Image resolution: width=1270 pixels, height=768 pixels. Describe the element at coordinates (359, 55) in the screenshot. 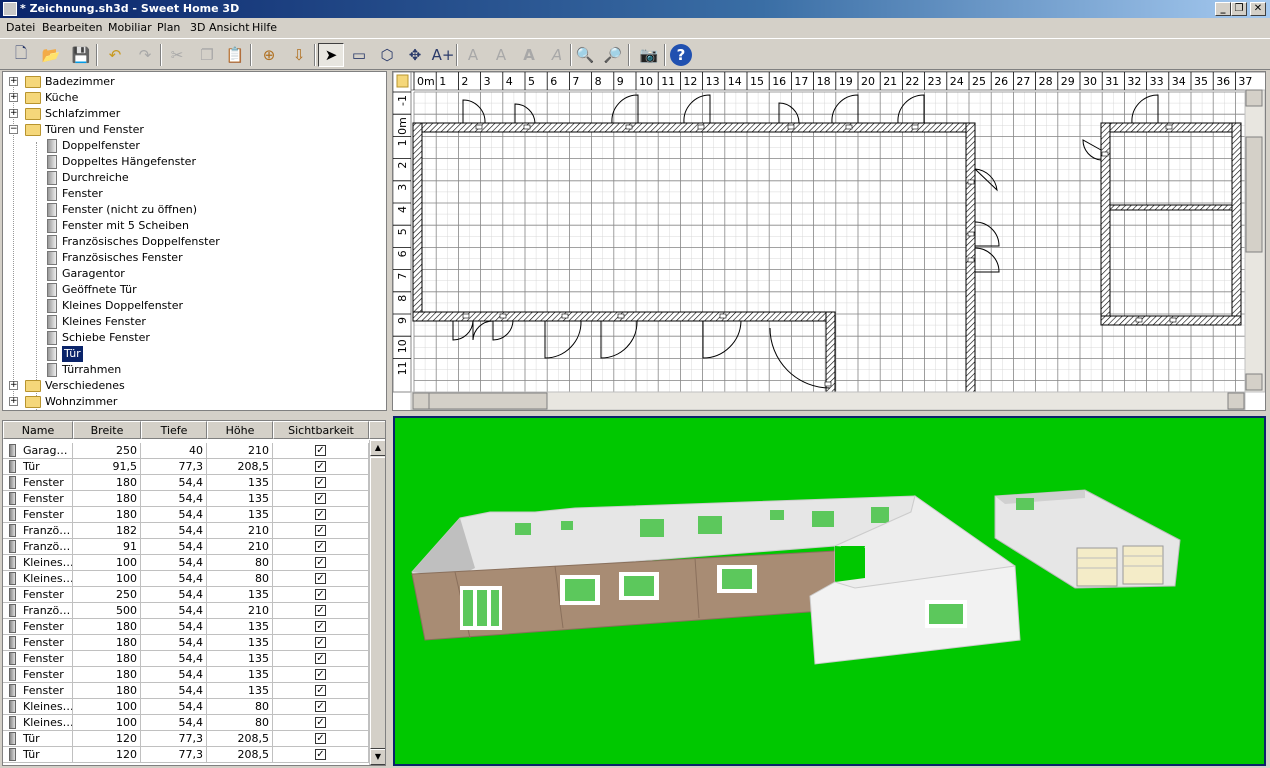

I see `create-walls-icon: ▭` at that location.